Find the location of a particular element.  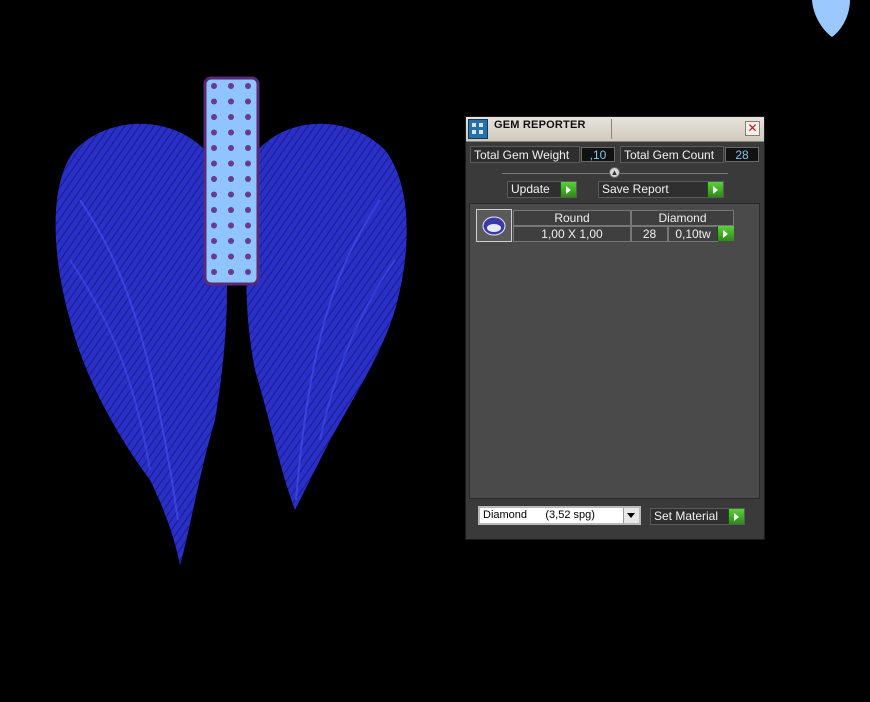

title-bar: GEM REPORTER ✕ is located at coordinates (615, 129).